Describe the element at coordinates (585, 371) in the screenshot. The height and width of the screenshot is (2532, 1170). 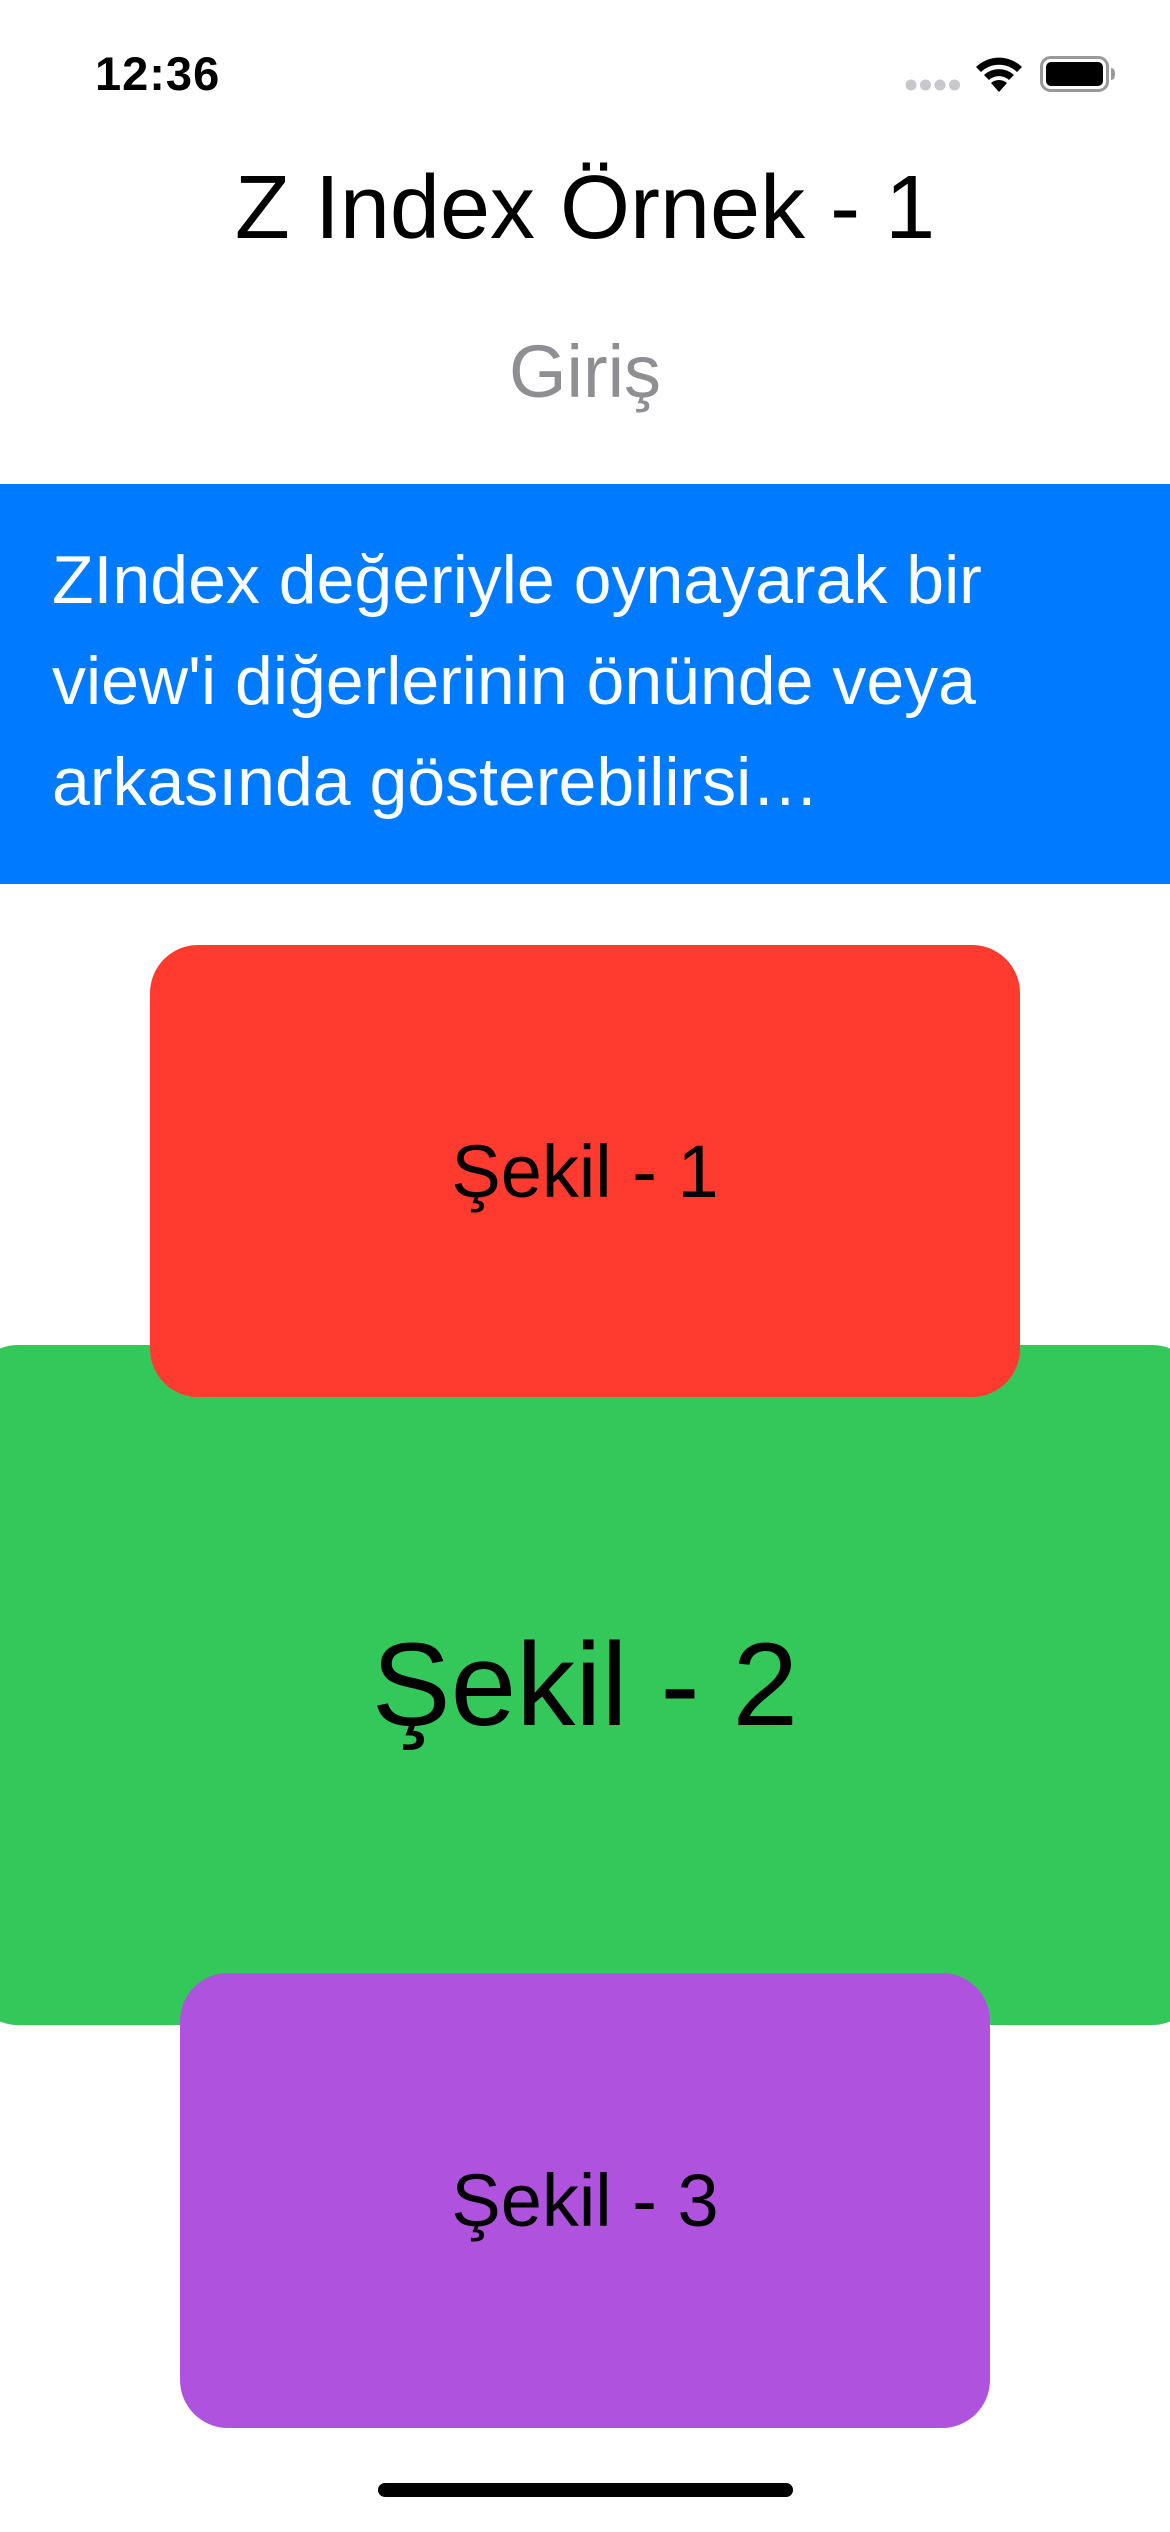
I see `page-subtitle: Giriş` at that location.